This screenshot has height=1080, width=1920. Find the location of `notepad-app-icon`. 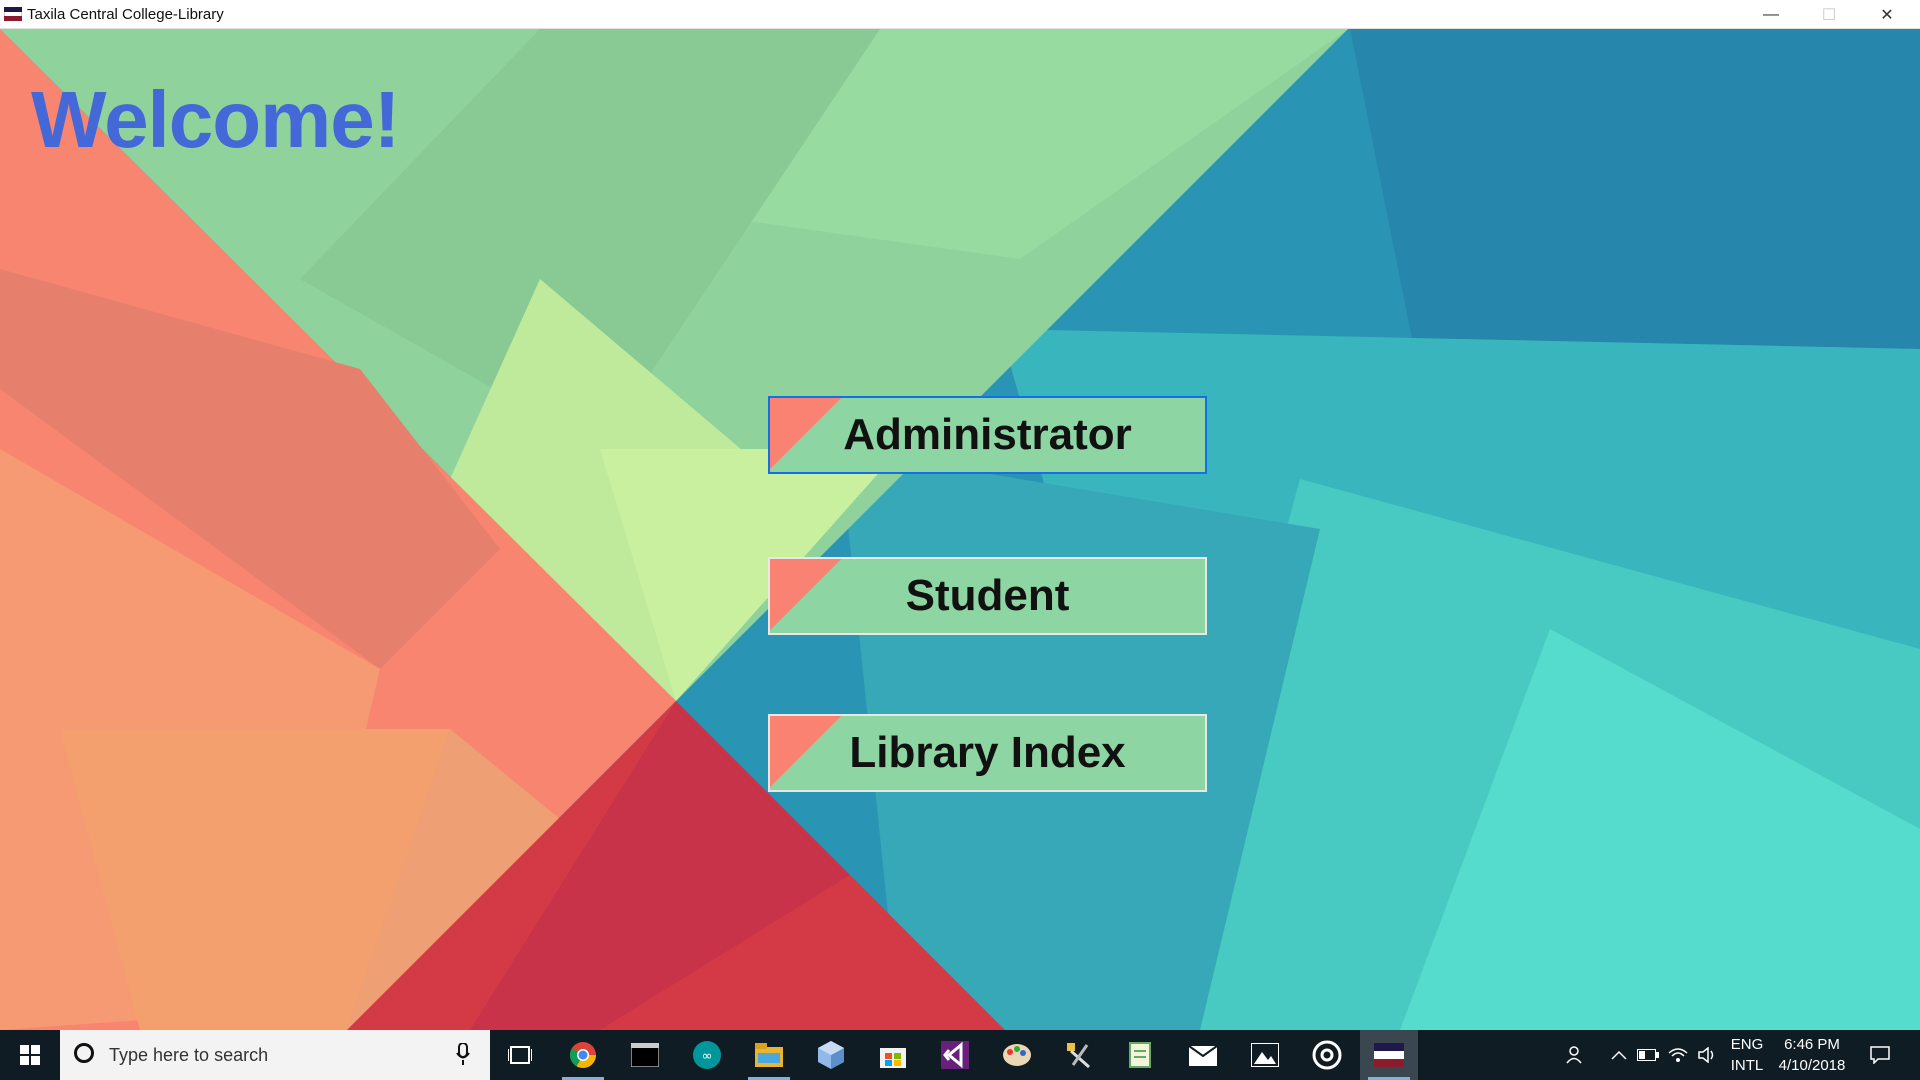

notepad-app-icon is located at coordinates (1141, 1055).